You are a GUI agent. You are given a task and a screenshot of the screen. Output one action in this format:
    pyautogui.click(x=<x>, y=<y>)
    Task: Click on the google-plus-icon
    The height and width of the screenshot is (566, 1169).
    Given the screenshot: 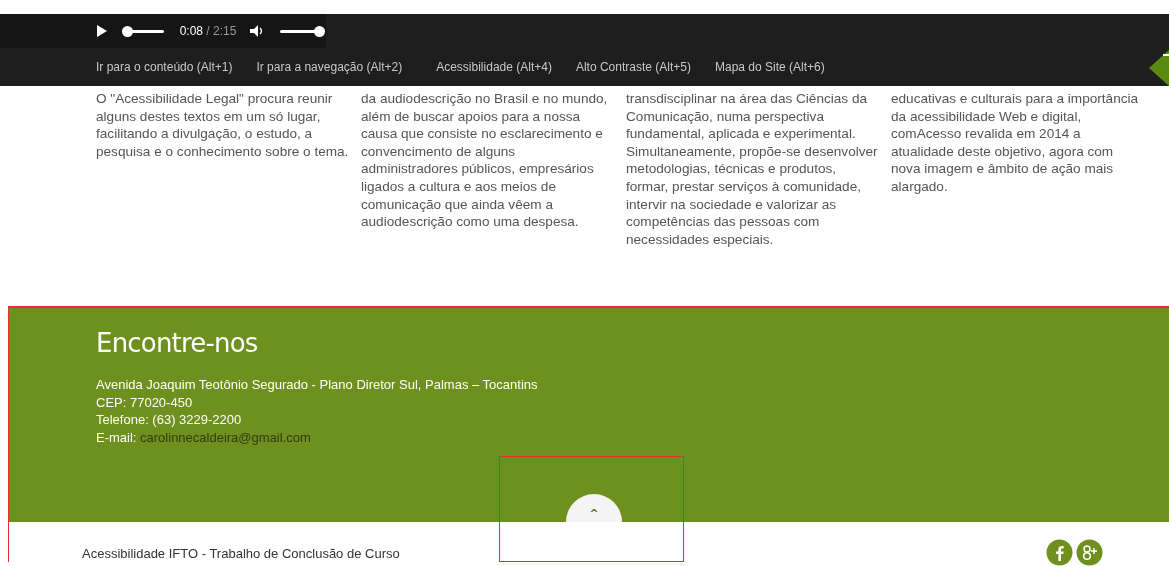 What is the action you would take?
    pyautogui.click(x=1089, y=552)
    